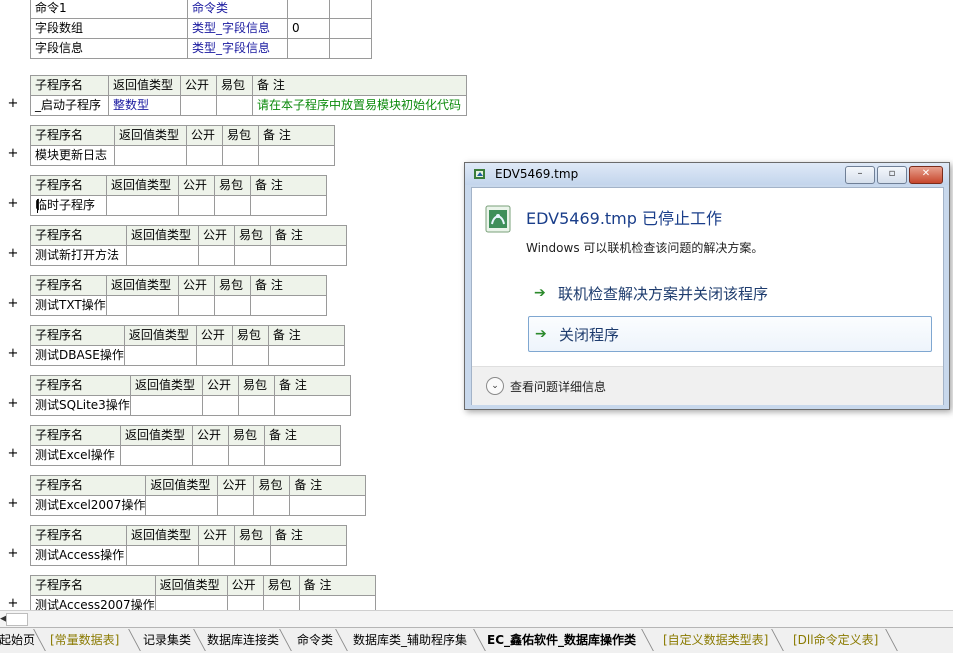 This screenshot has height=653, width=953. What do you see at coordinates (715, 640) in the screenshot?
I see `tab-7: [自定义数据类型表]` at bounding box center [715, 640].